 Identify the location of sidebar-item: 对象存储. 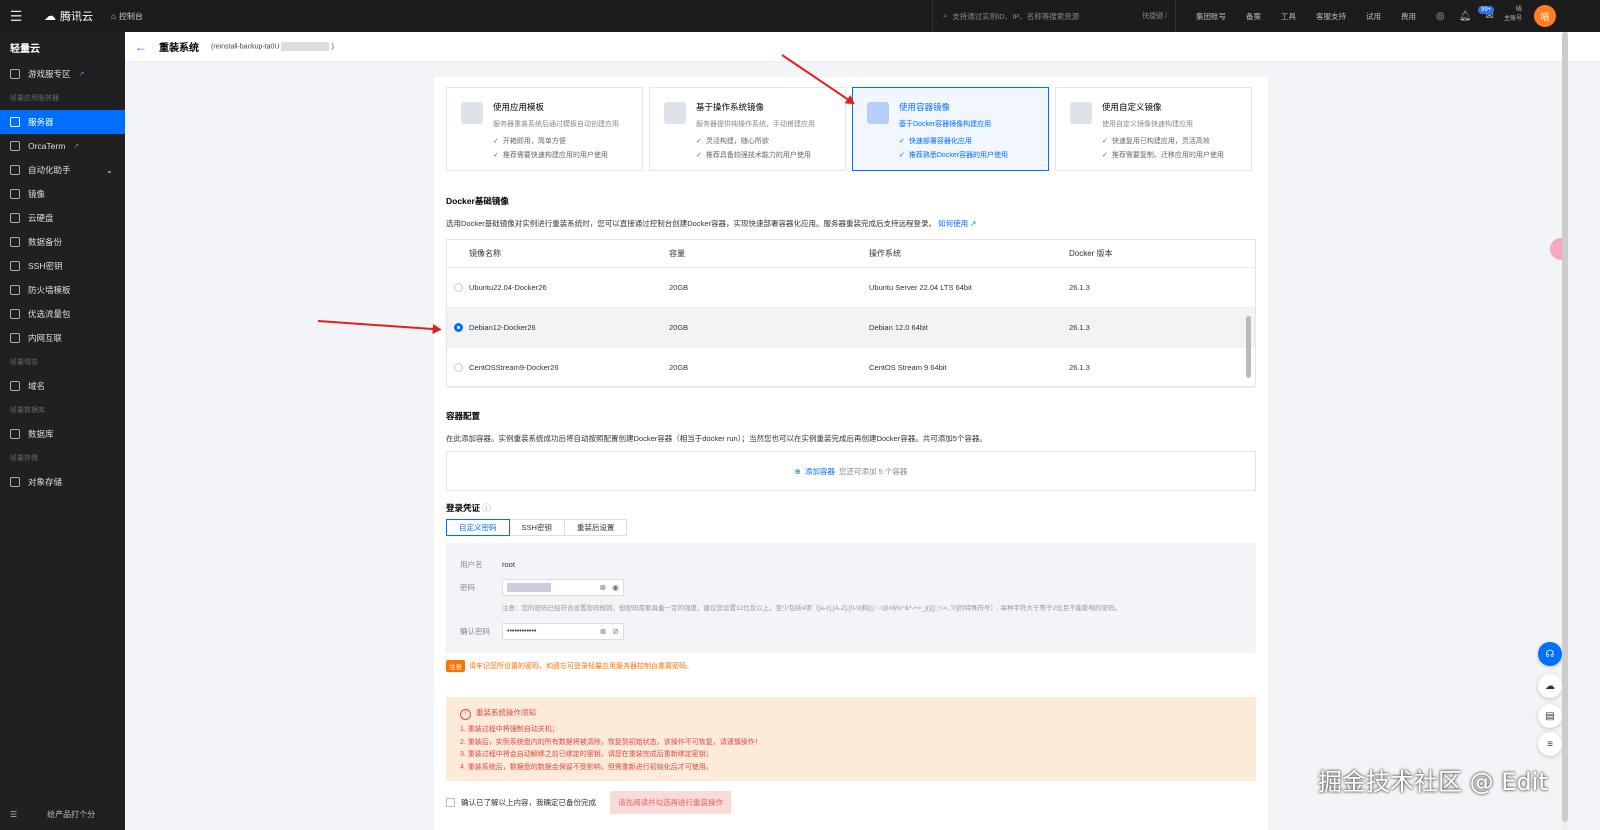
(62, 482).